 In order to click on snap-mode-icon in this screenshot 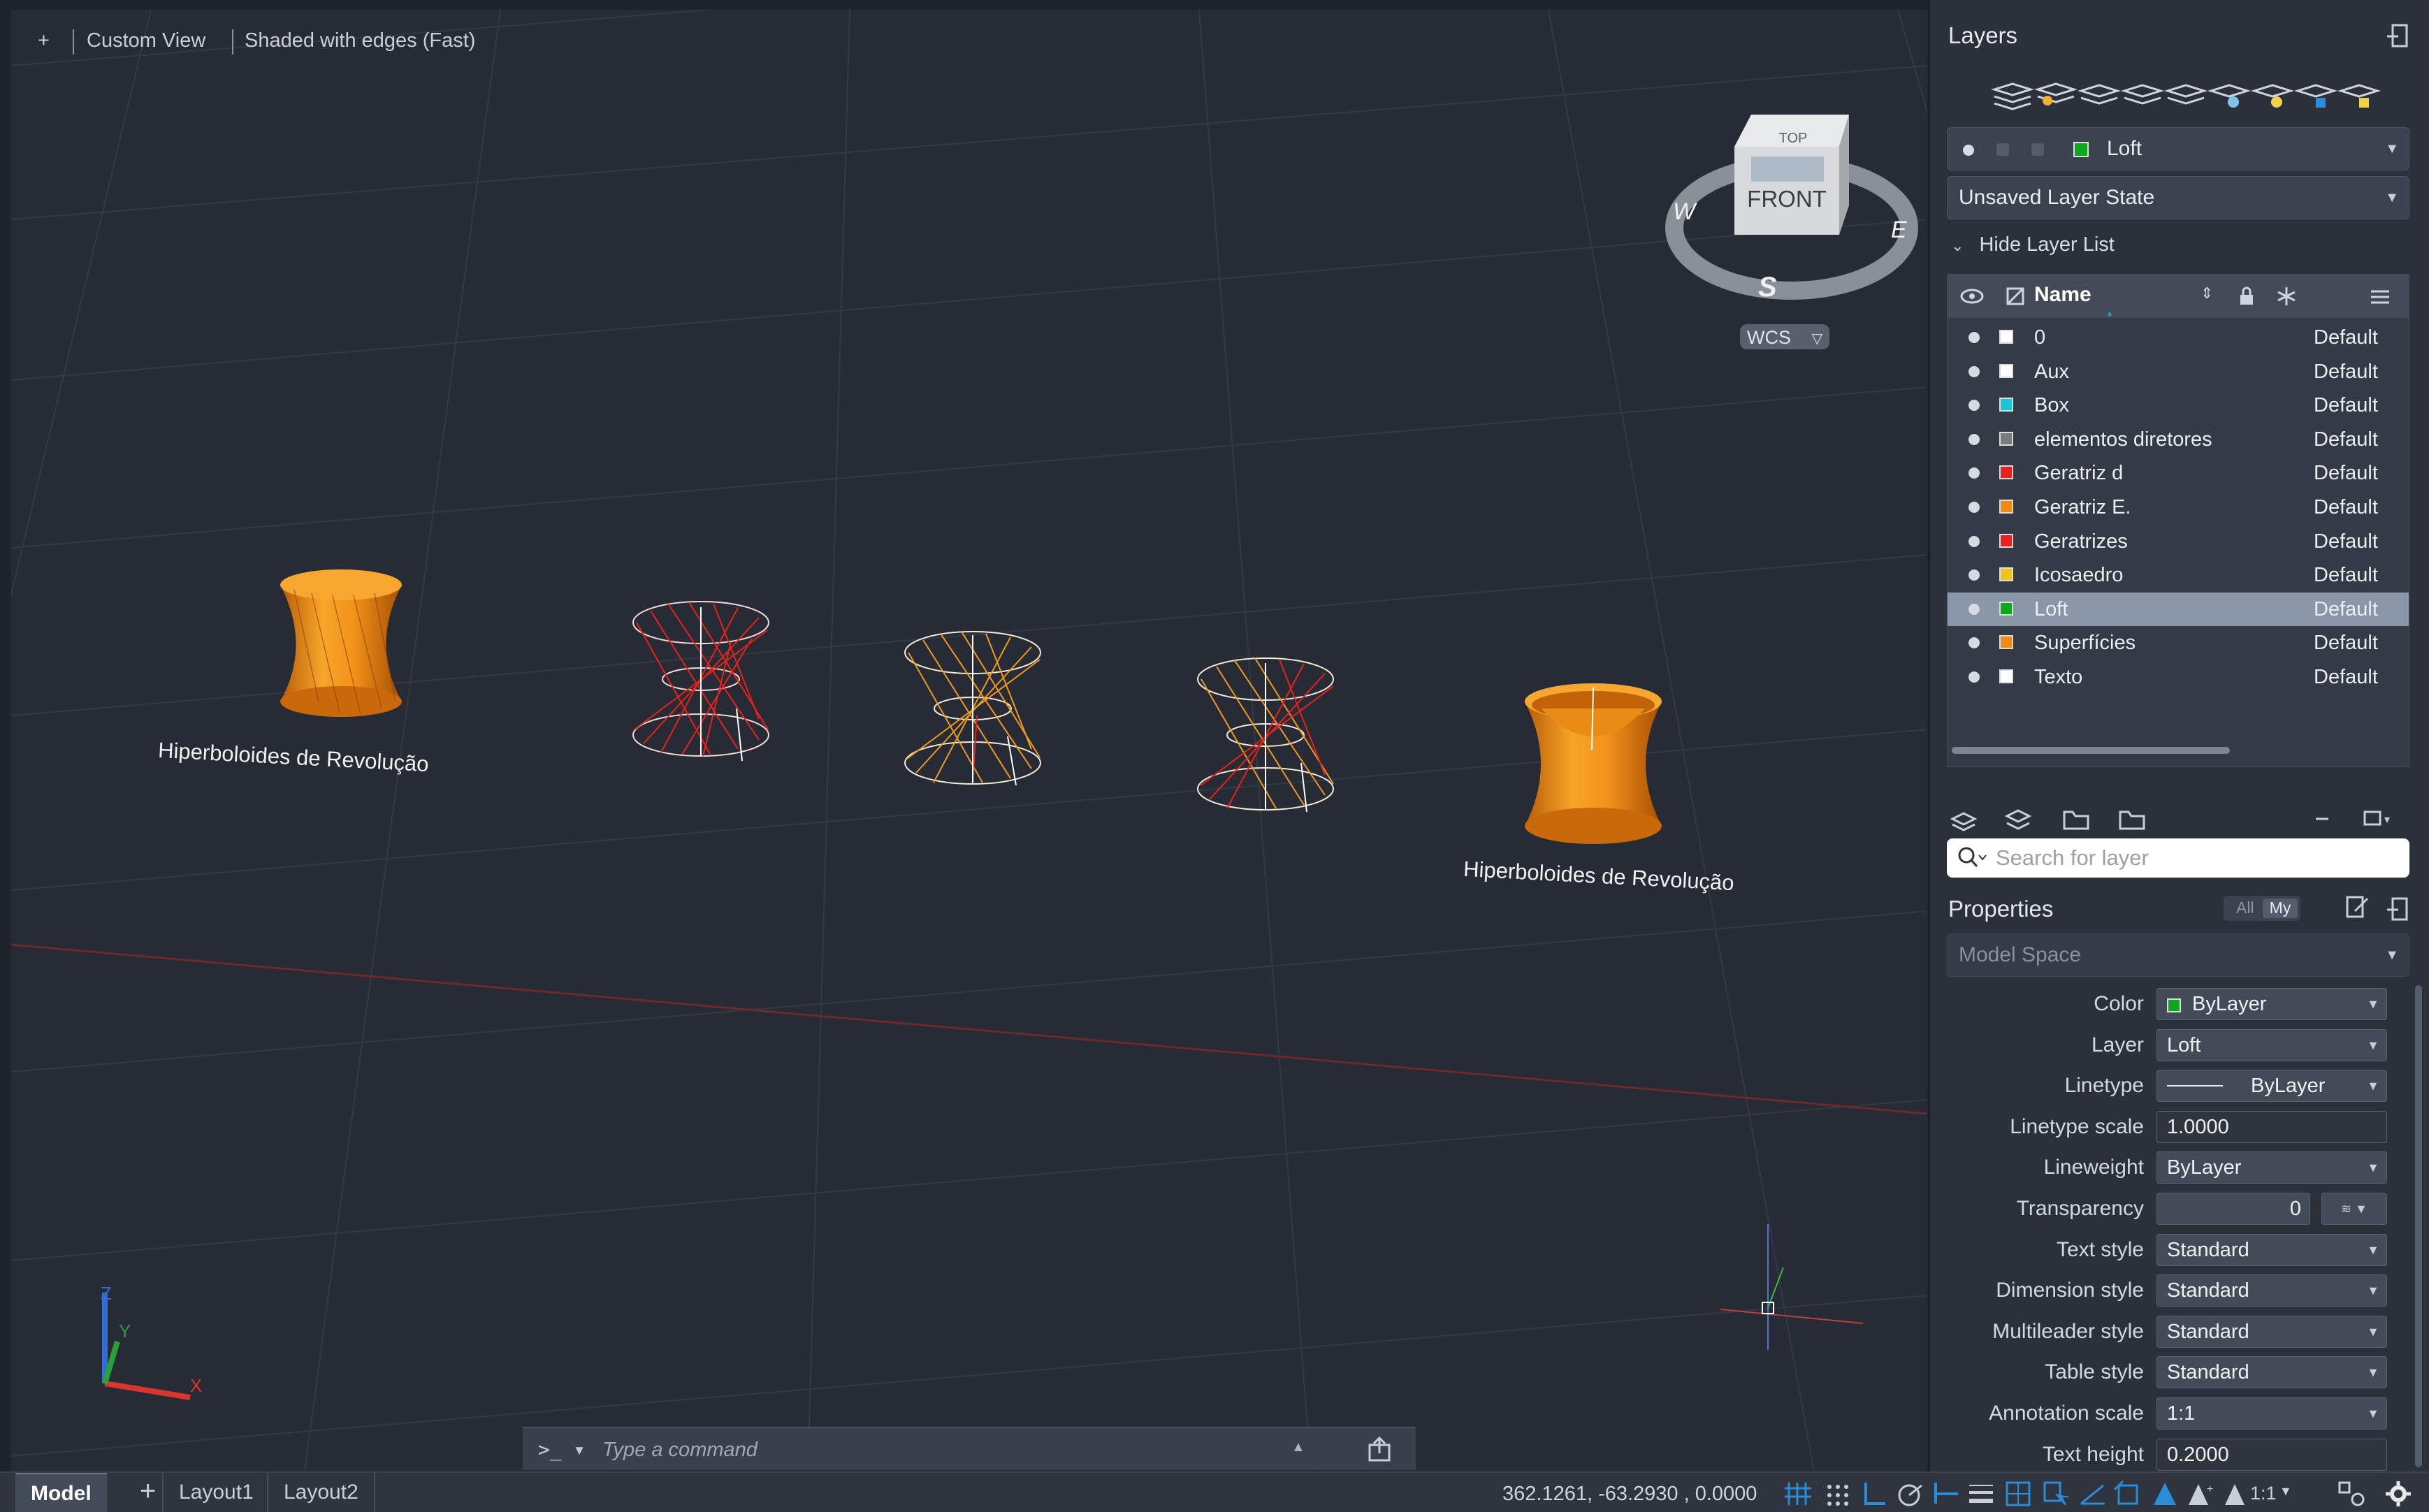, I will do `click(1839, 1494)`.